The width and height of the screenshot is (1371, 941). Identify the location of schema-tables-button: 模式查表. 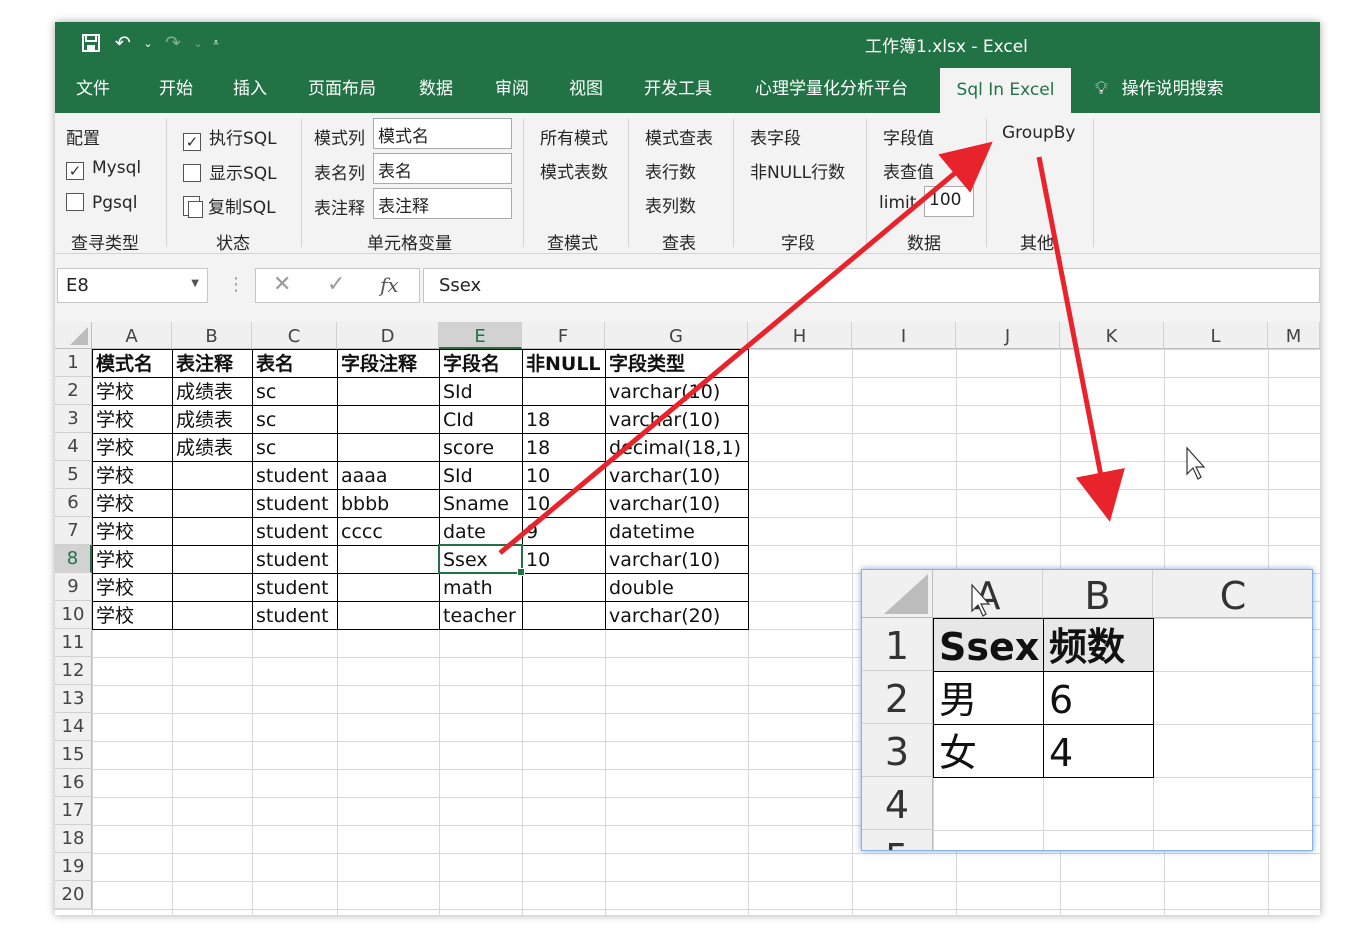
(679, 136).